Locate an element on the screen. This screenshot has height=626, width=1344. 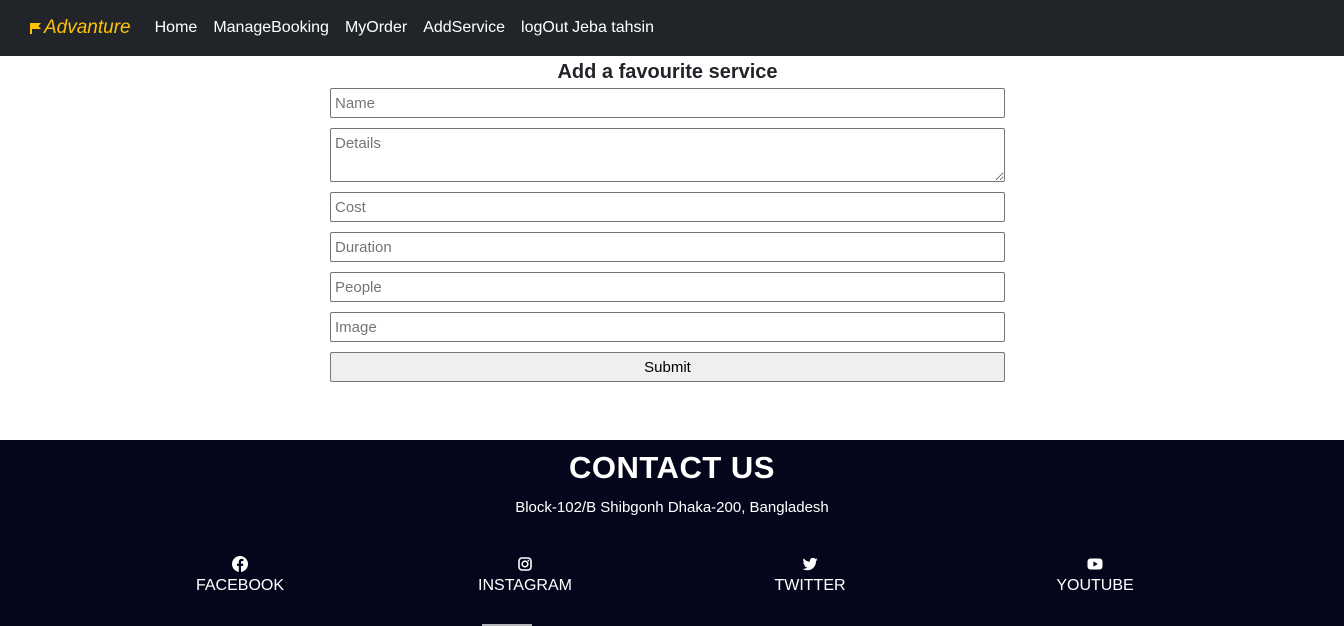
youtube-link: YOUTUBE is located at coordinates (1095, 575).